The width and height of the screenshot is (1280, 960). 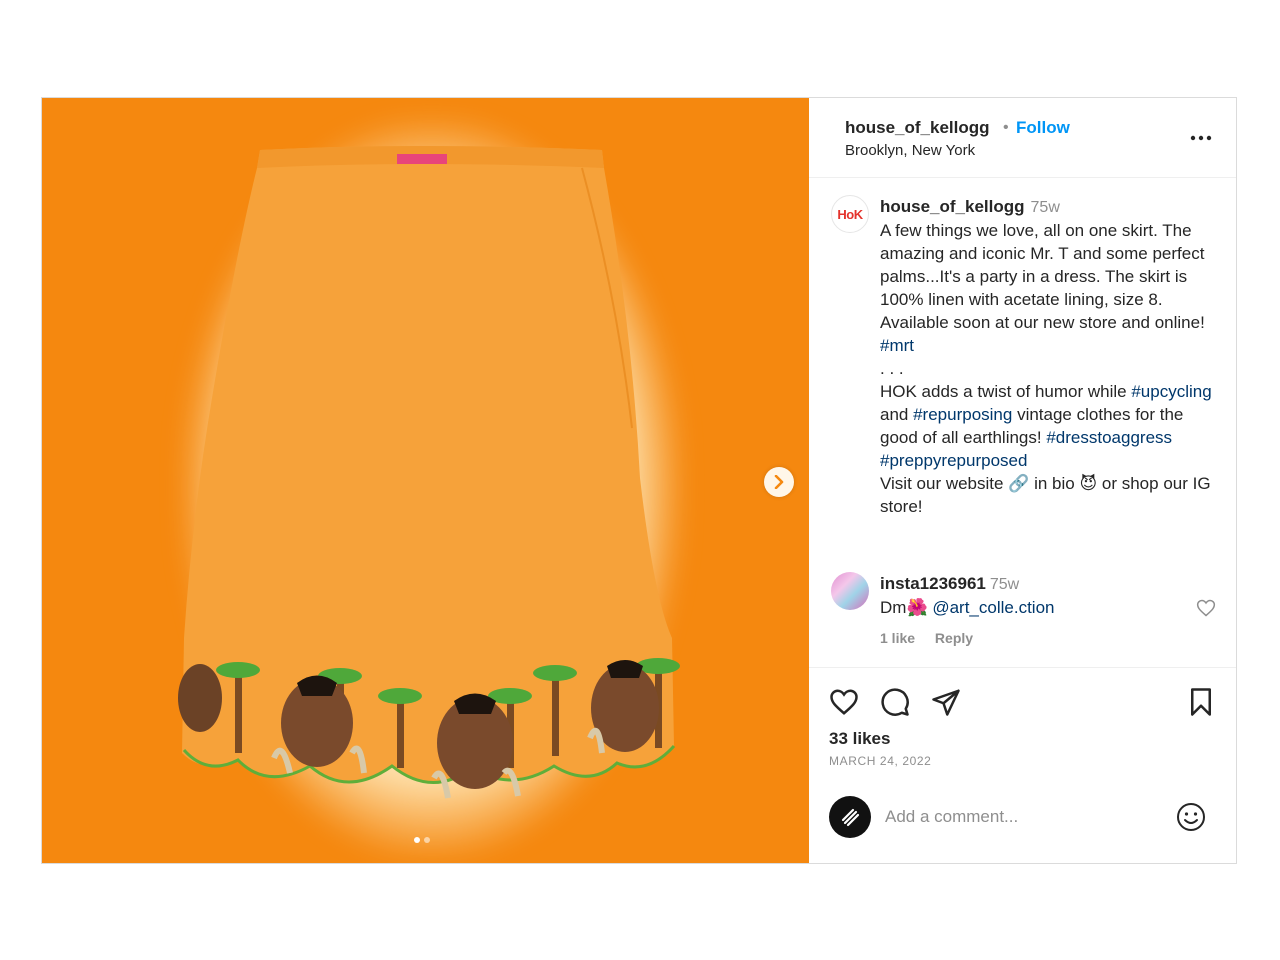 I want to click on add-comment-input, so click(x=1025, y=817).